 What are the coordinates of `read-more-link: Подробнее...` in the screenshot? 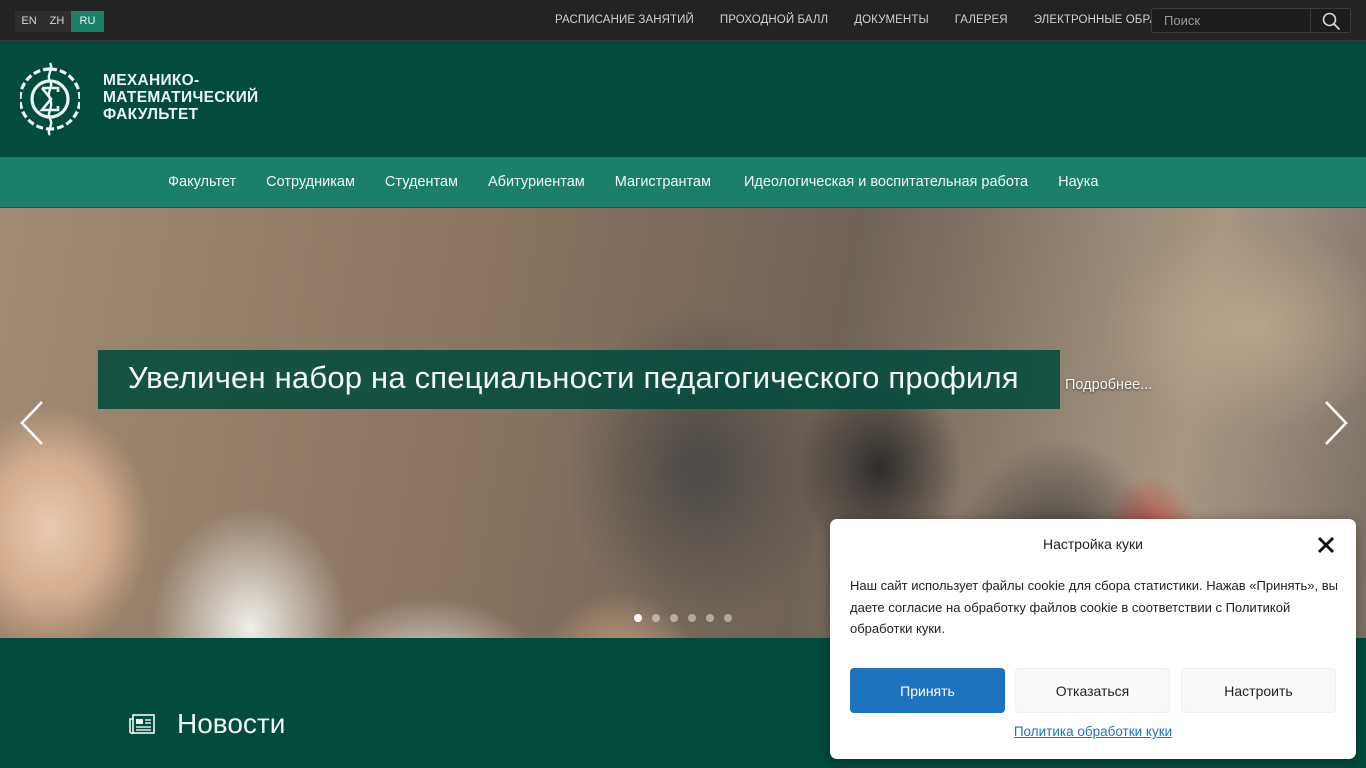 It's located at (1108, 385).